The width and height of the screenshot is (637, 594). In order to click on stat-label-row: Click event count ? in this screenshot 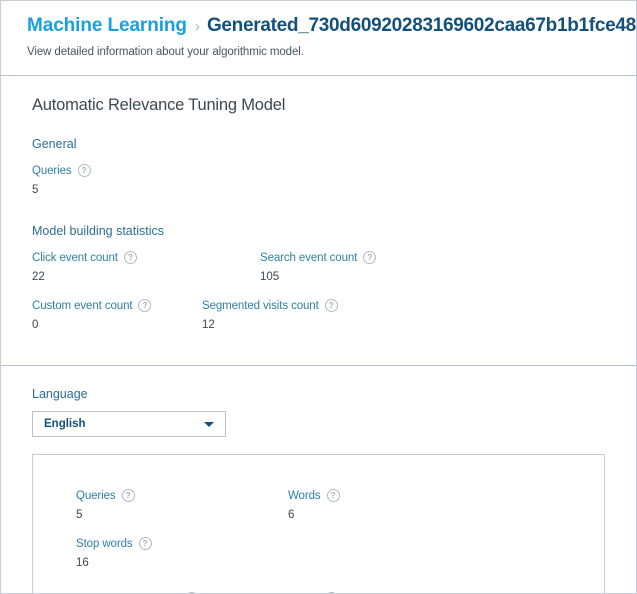, I will do `click(146, 257)`.